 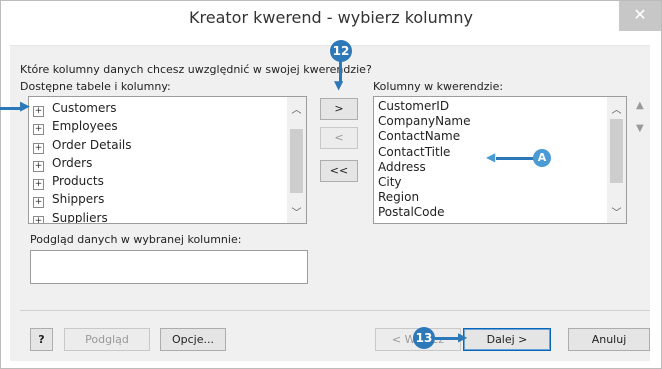 I want to click on selected-column-item: CompanyName, so click(x=492, y=121).